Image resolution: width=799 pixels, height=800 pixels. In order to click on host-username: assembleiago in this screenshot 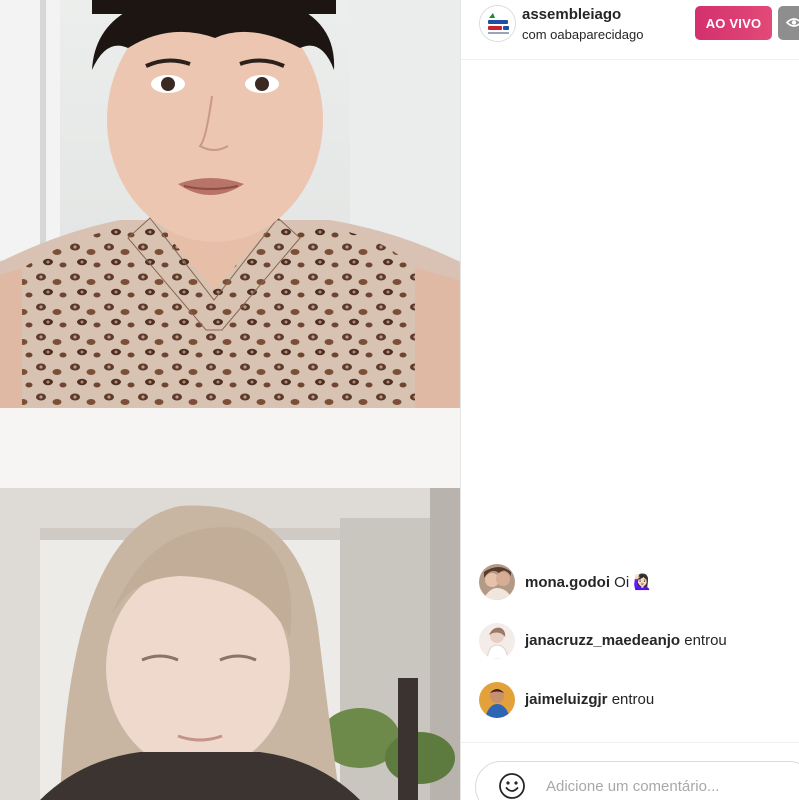, I will do `click(571, 14)`.